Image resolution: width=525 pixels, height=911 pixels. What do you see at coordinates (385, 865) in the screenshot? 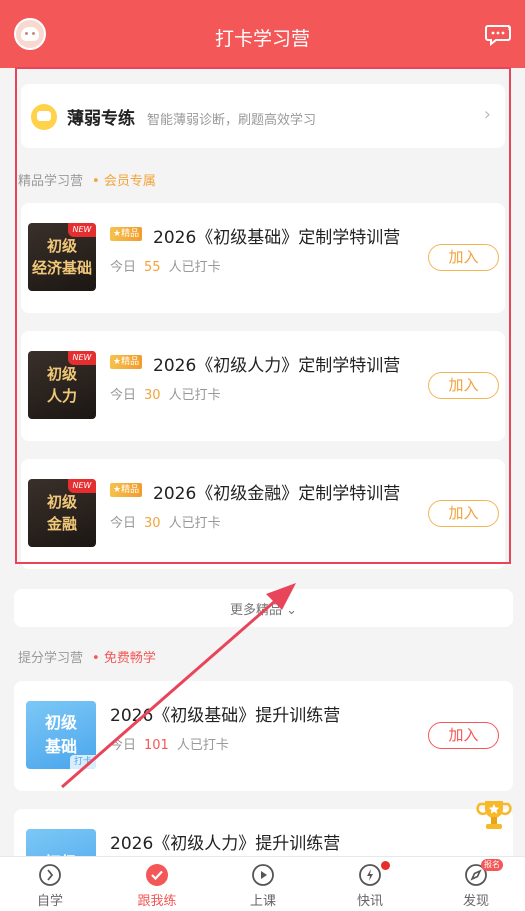
I see `notification-dot` at bounding box center [385, 865].